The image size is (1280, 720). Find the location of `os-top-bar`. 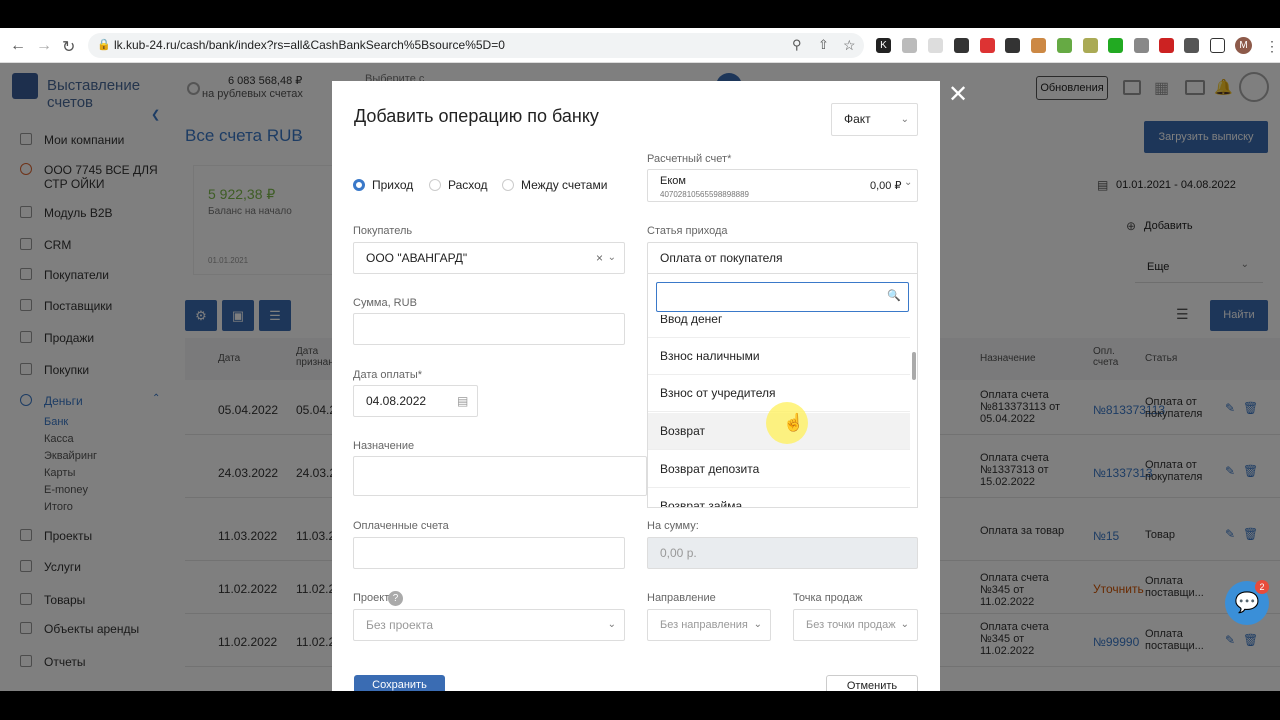

os-top-bar is located at coordinates (640, 14).